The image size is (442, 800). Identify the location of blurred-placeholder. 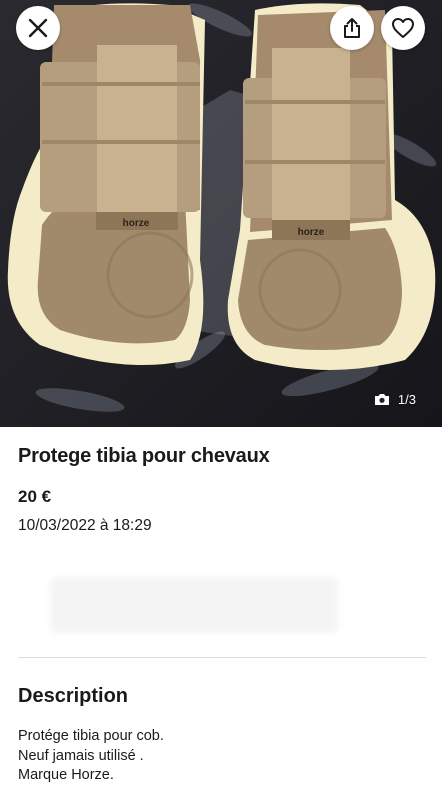
(194, 605).